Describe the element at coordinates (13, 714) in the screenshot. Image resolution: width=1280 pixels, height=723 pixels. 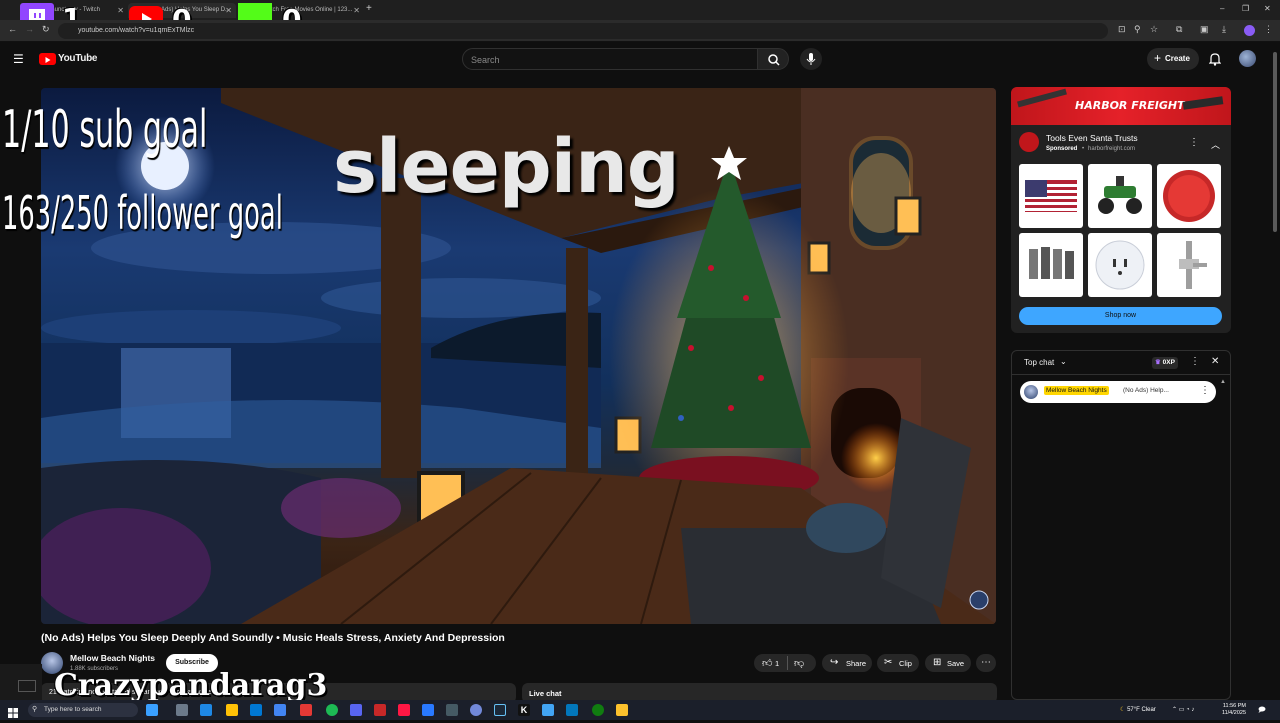
I see `windows-start-icon` at that location.